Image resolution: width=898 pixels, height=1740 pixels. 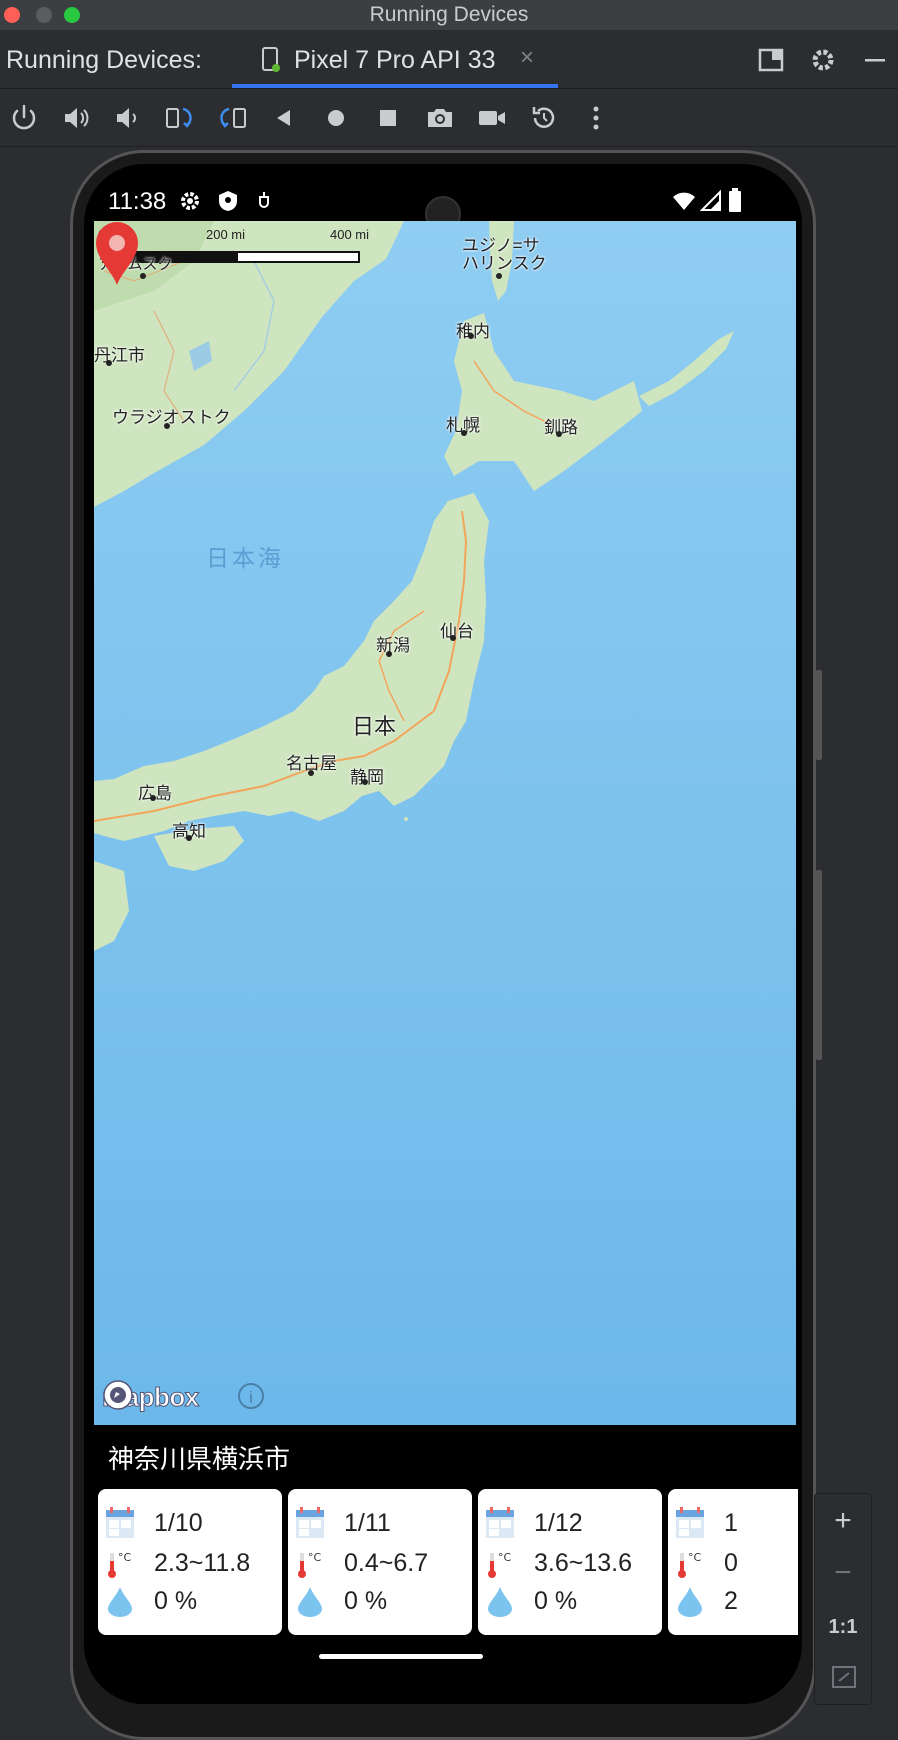 I want to click on forecast-card: 1 °C 0 2, so click(x=733, y=1562).